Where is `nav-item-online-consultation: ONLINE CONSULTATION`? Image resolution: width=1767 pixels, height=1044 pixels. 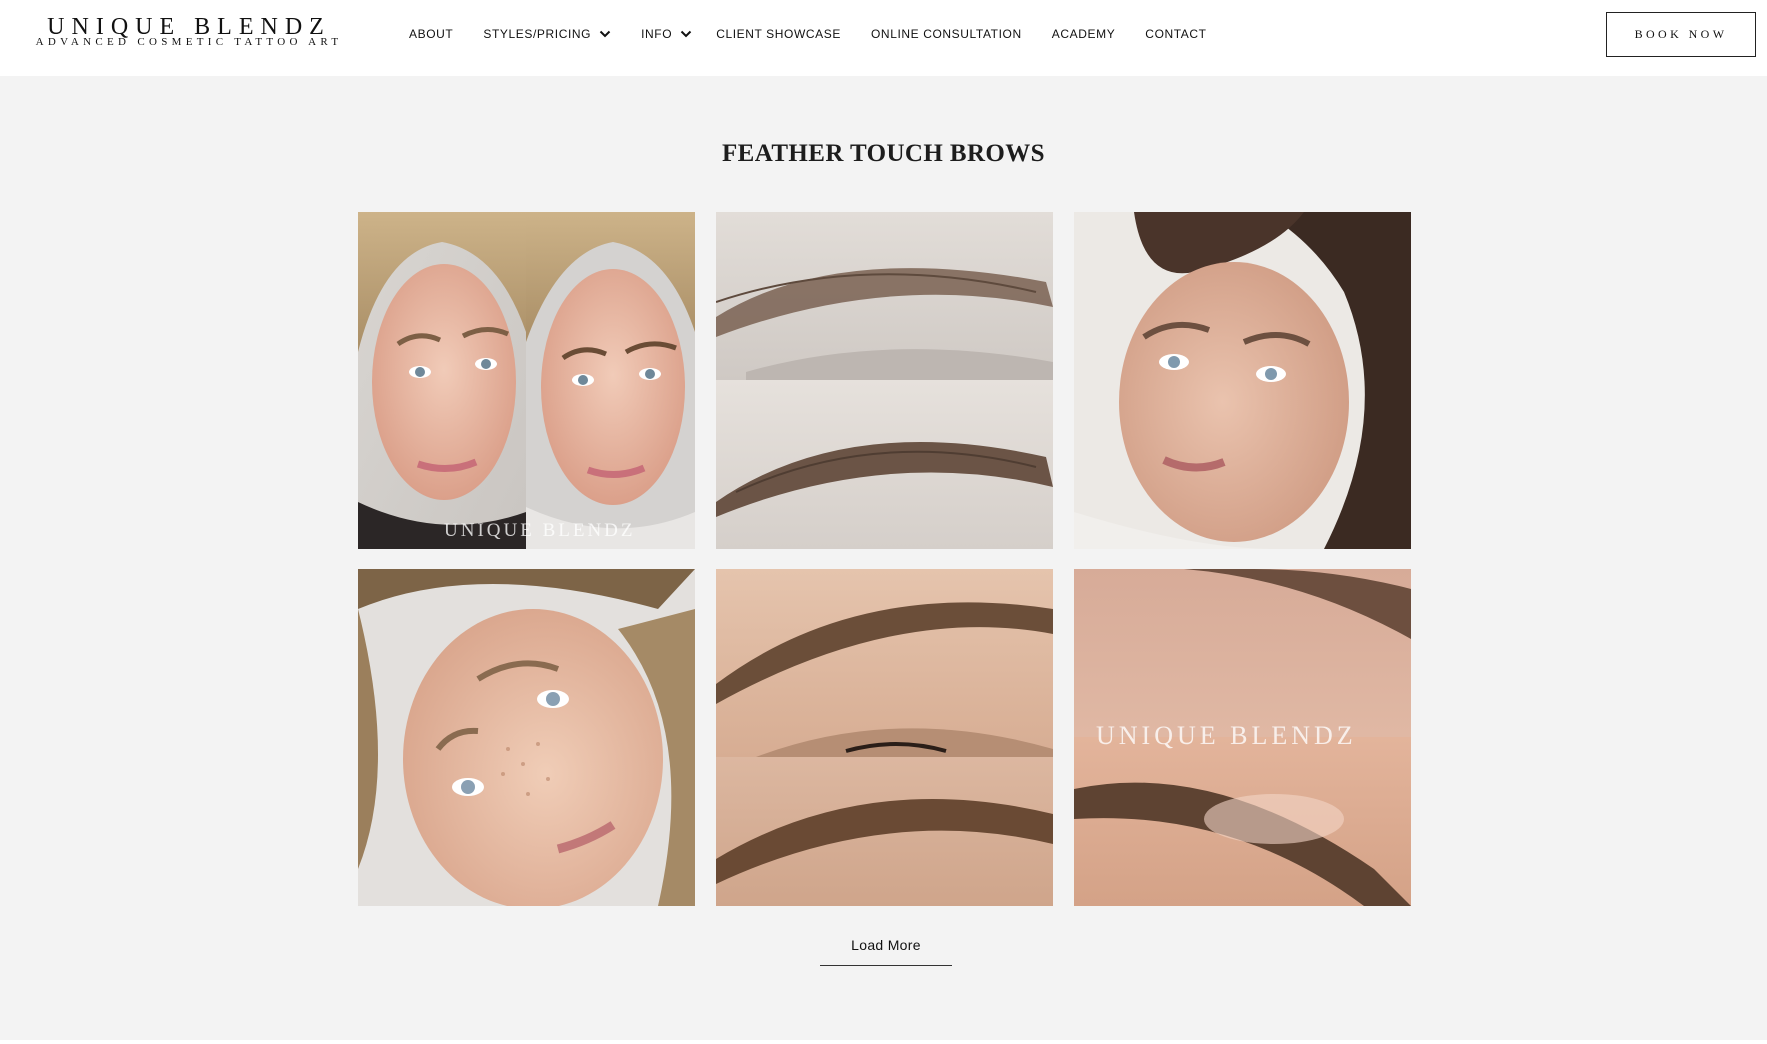 nav-item-online-consultation: ONLINE CONSULTATION is located at coordinates (946, 34).